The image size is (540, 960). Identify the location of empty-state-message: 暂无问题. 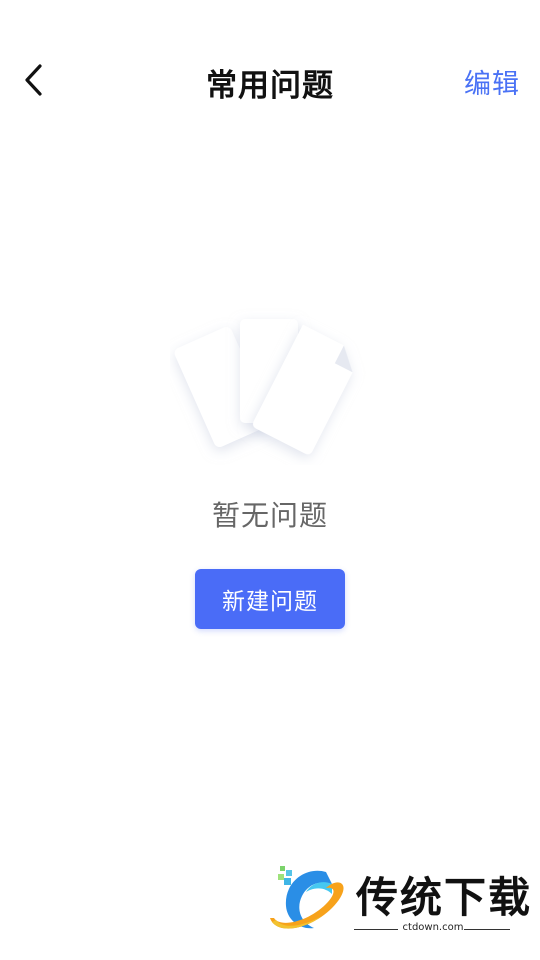
(269, 515).